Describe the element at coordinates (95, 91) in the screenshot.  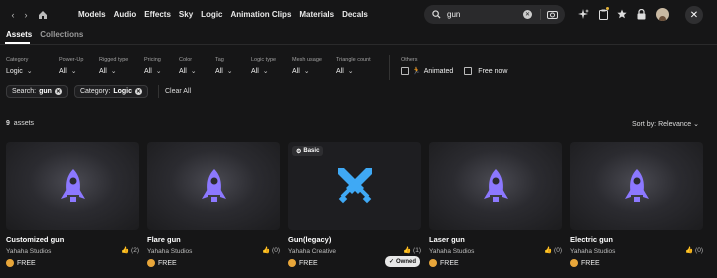
I see `chip-prefix: Category:` at that location.